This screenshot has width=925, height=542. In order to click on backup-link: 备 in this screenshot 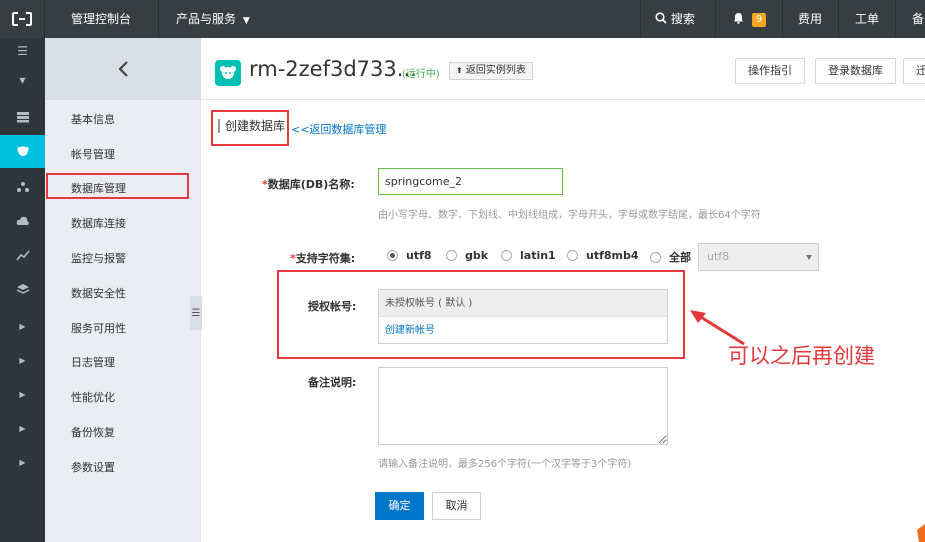, I will do `click(918, 19)`.